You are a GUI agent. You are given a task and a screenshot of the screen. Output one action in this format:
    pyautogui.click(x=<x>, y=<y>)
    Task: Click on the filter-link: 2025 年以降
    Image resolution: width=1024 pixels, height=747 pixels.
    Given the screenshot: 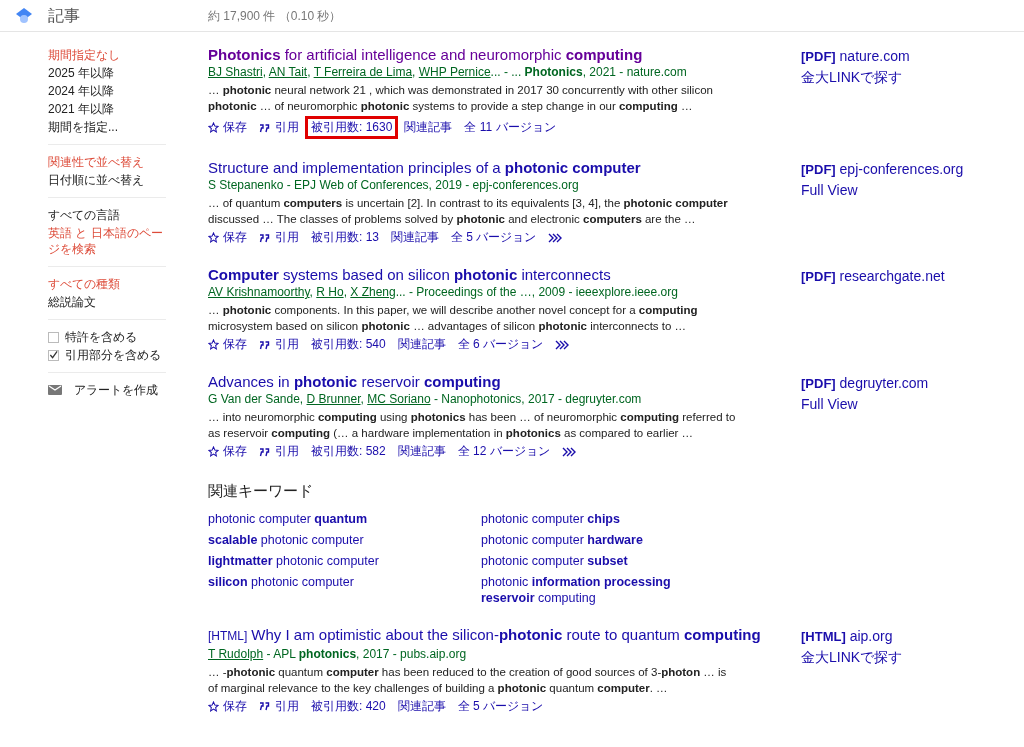 What is the action you would take?
    pyautogui.click(x=107, y=73)
    